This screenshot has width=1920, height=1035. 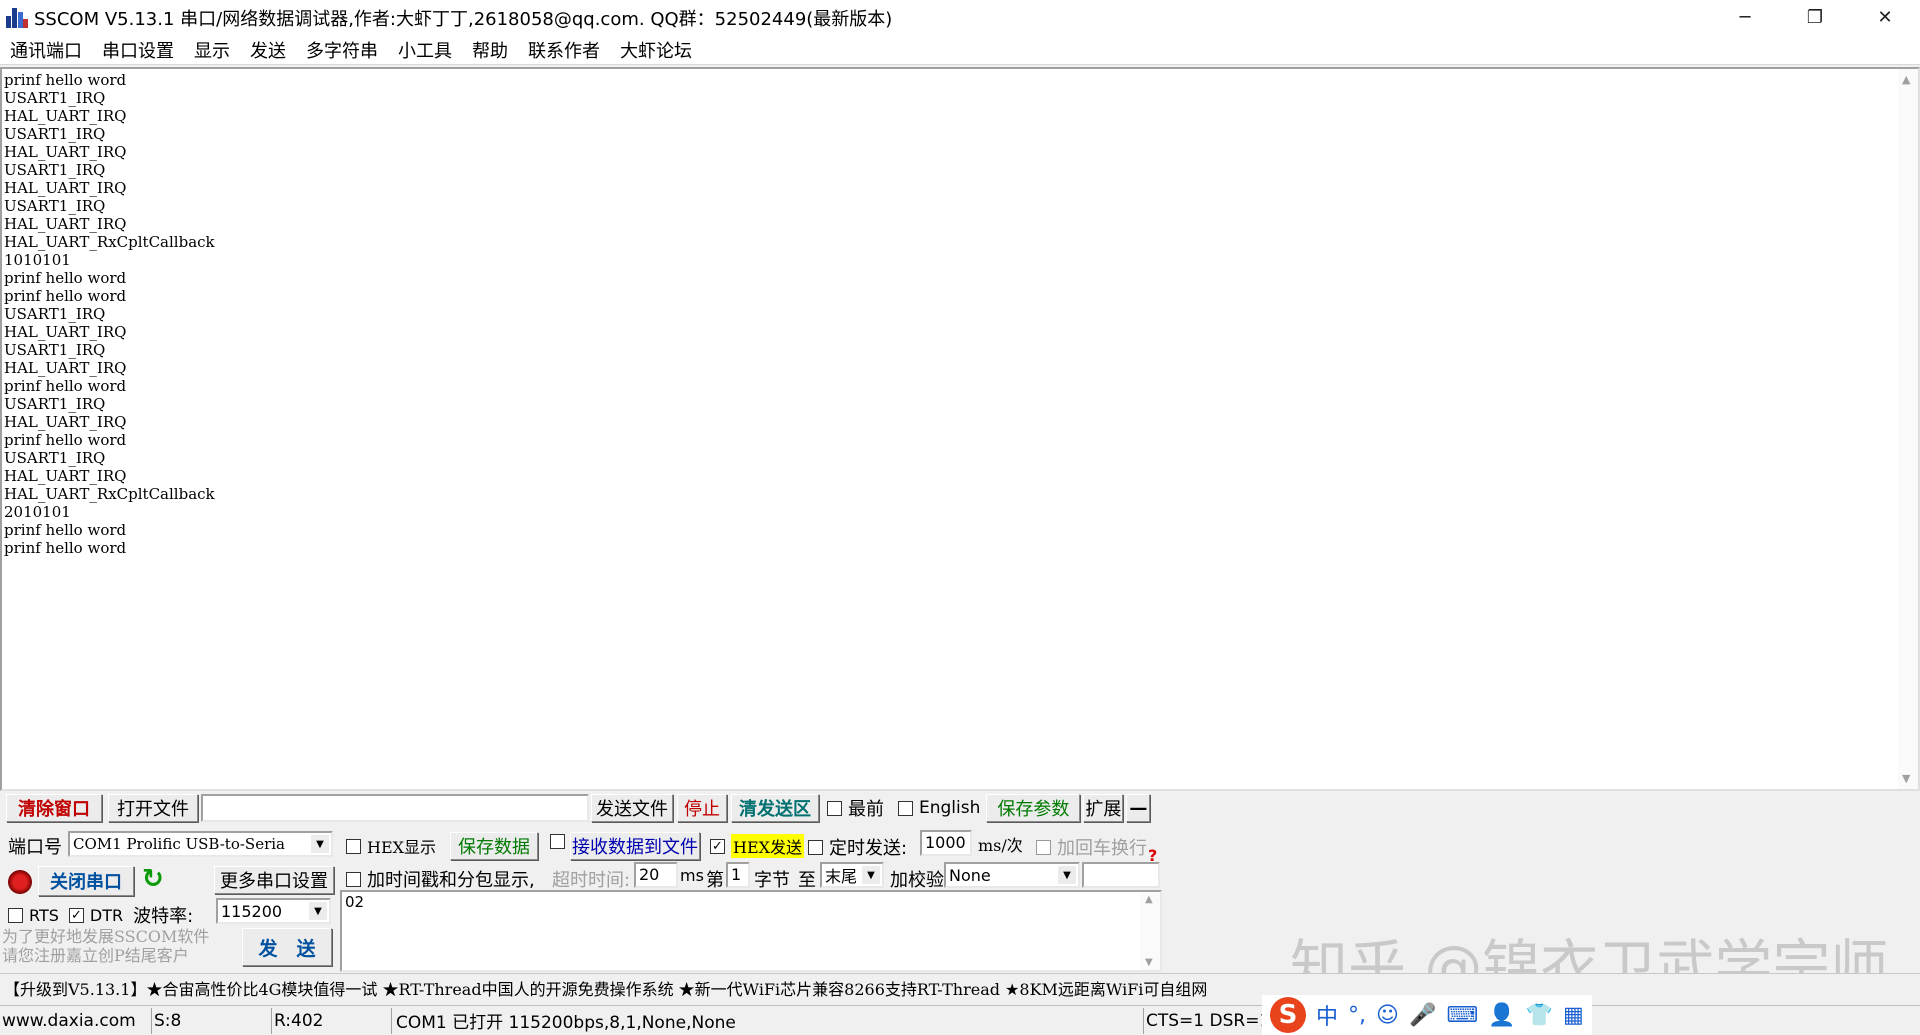 What do you see at coordinates (656, 875) in the screenshot?
I see `timeout-input: 20` at bounding box center [656, 875].